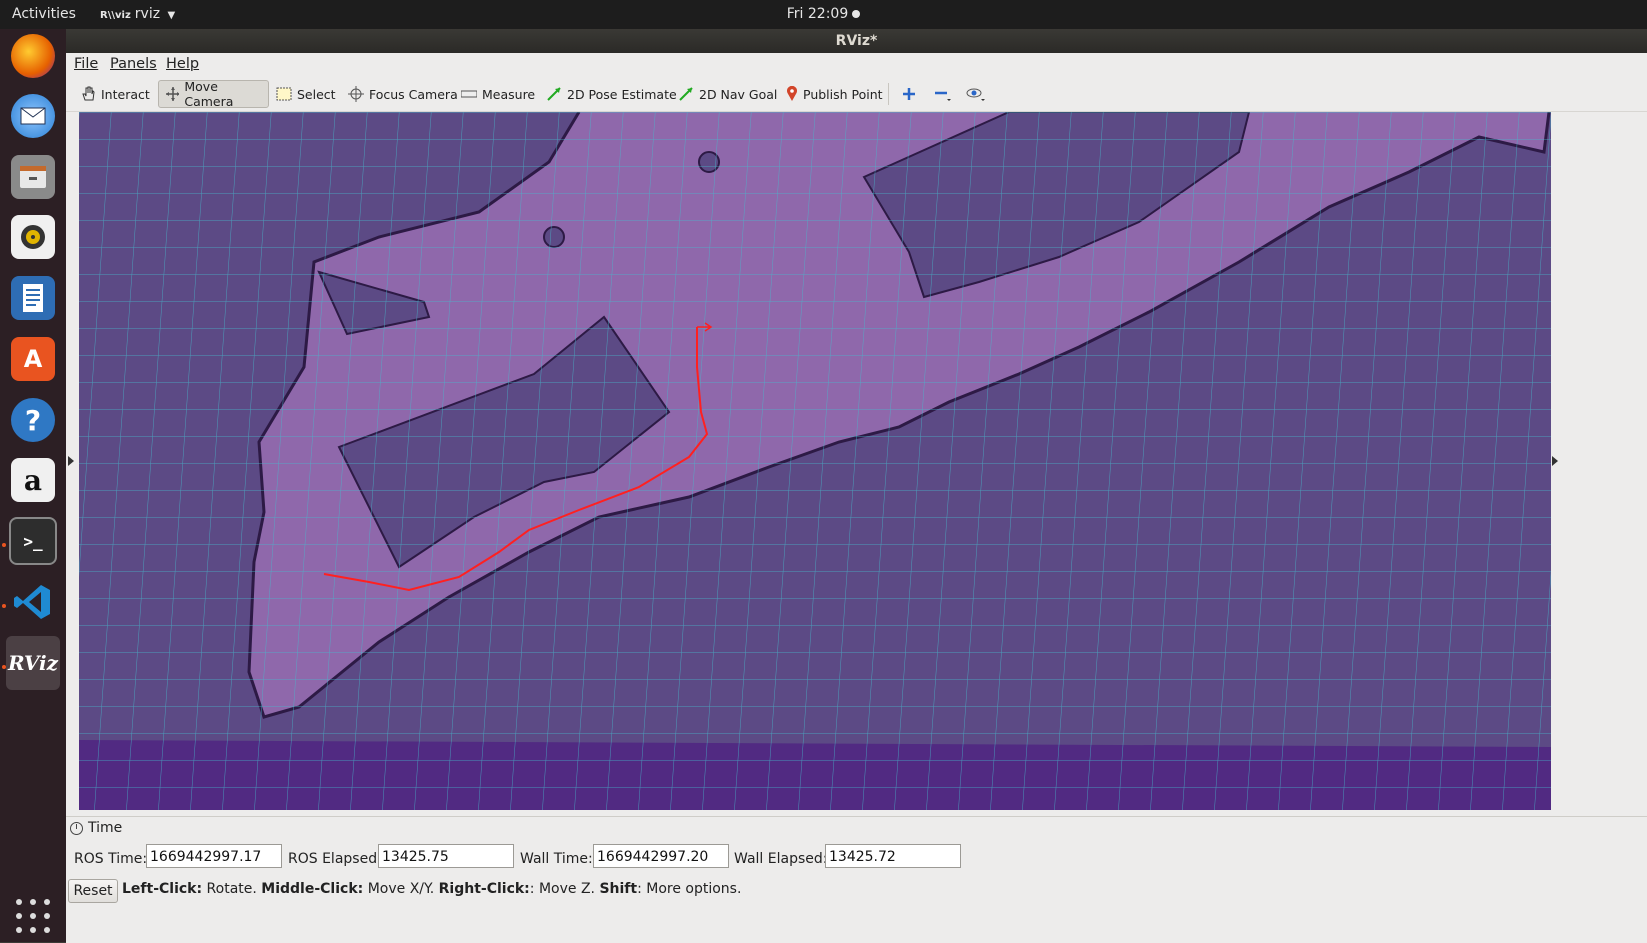  I want to click on left-click-action: Rotate., so click(232, 889).